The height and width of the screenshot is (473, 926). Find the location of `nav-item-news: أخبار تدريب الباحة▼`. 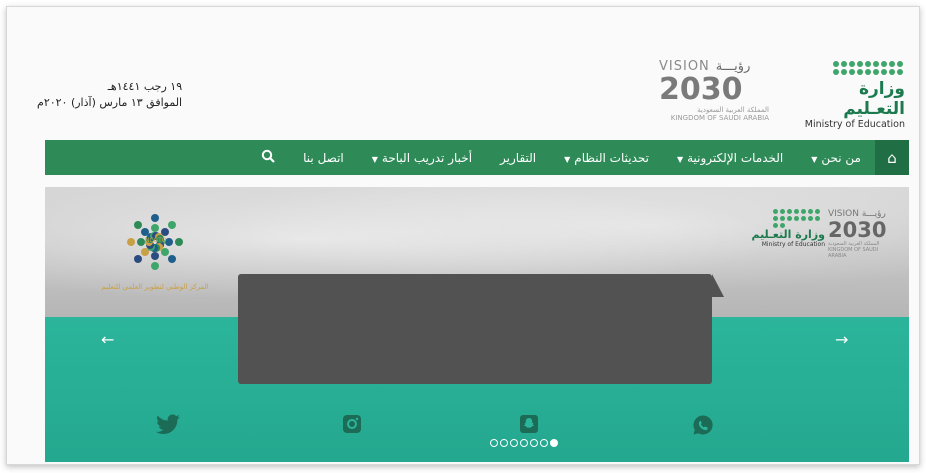

nav-item-news: أخبار تدريب الباحة▼ is located at coordinates (422, 158).